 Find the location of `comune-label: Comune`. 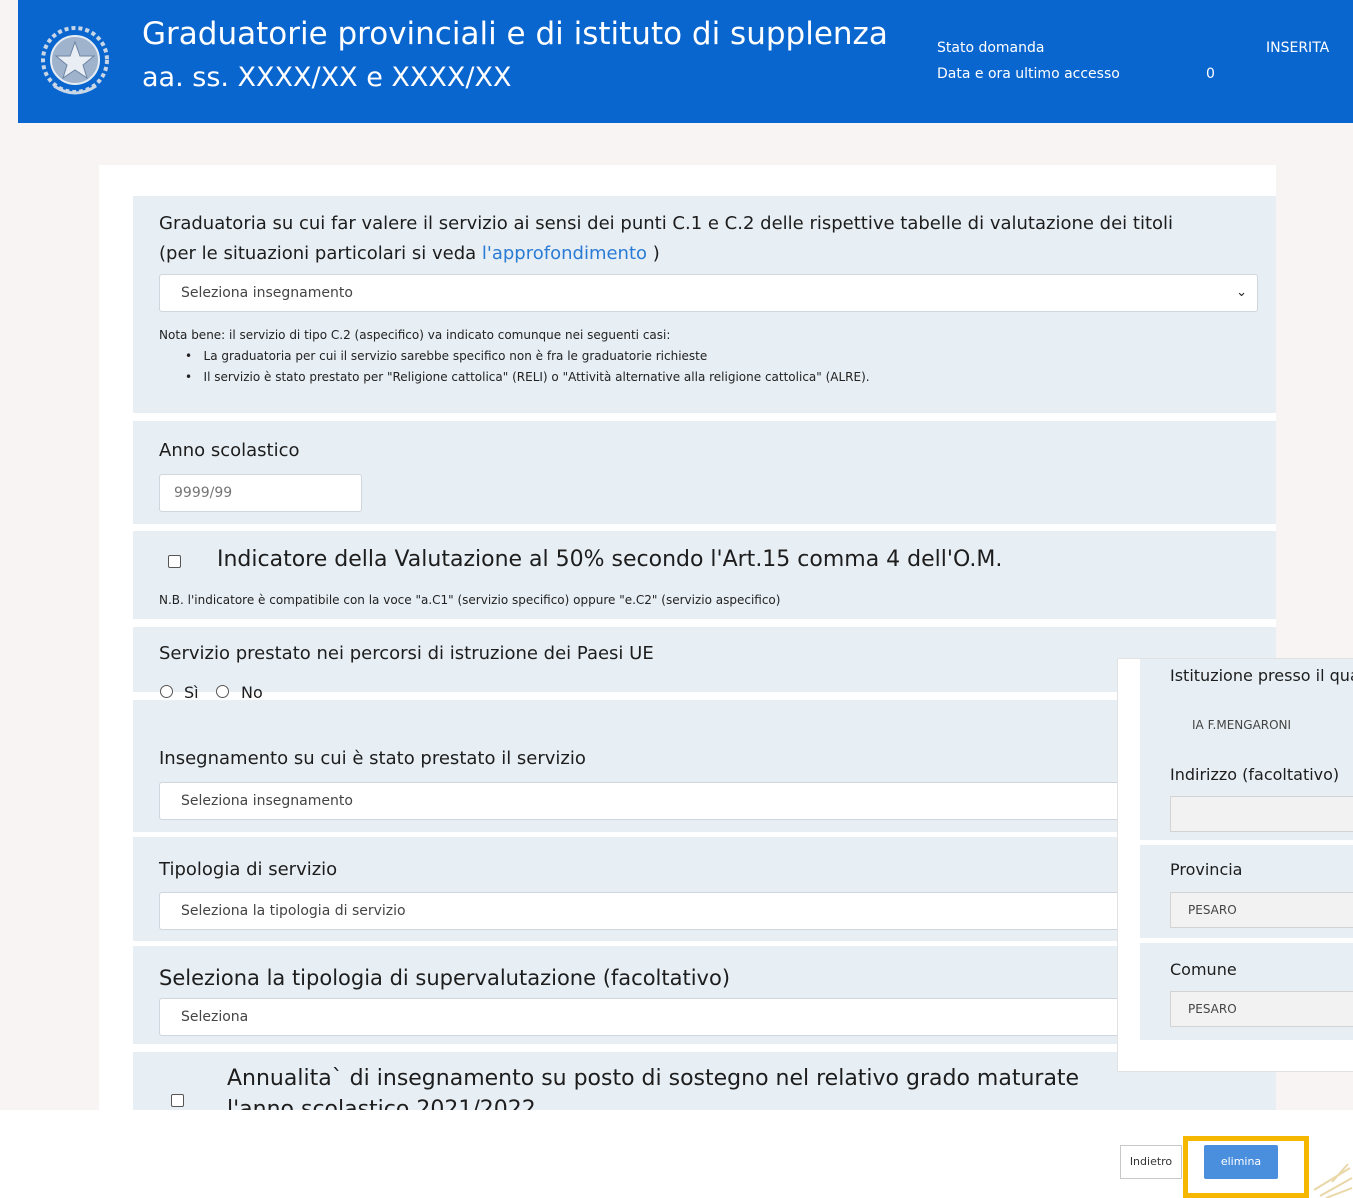

comune-label: Comune is located at coordinates (1203, 969).